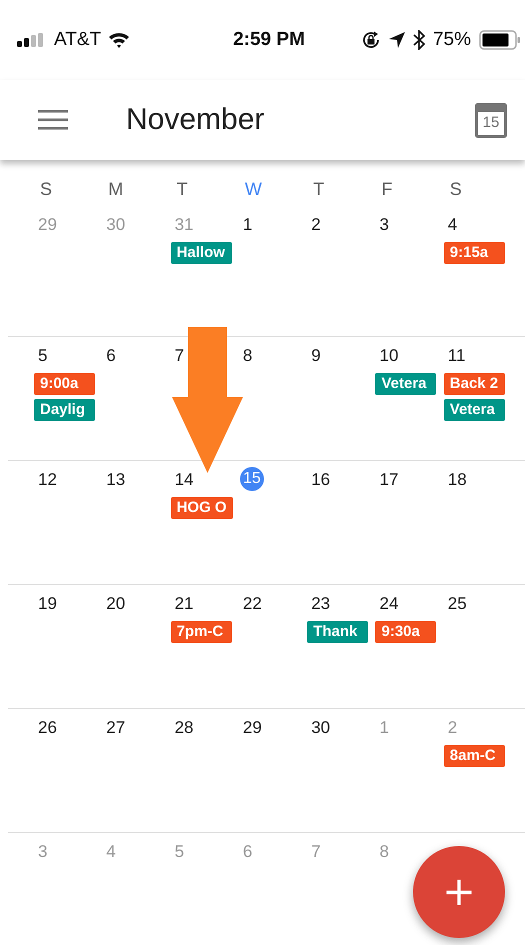  I want to click on rotation-lock-icon, so click(370, 40).